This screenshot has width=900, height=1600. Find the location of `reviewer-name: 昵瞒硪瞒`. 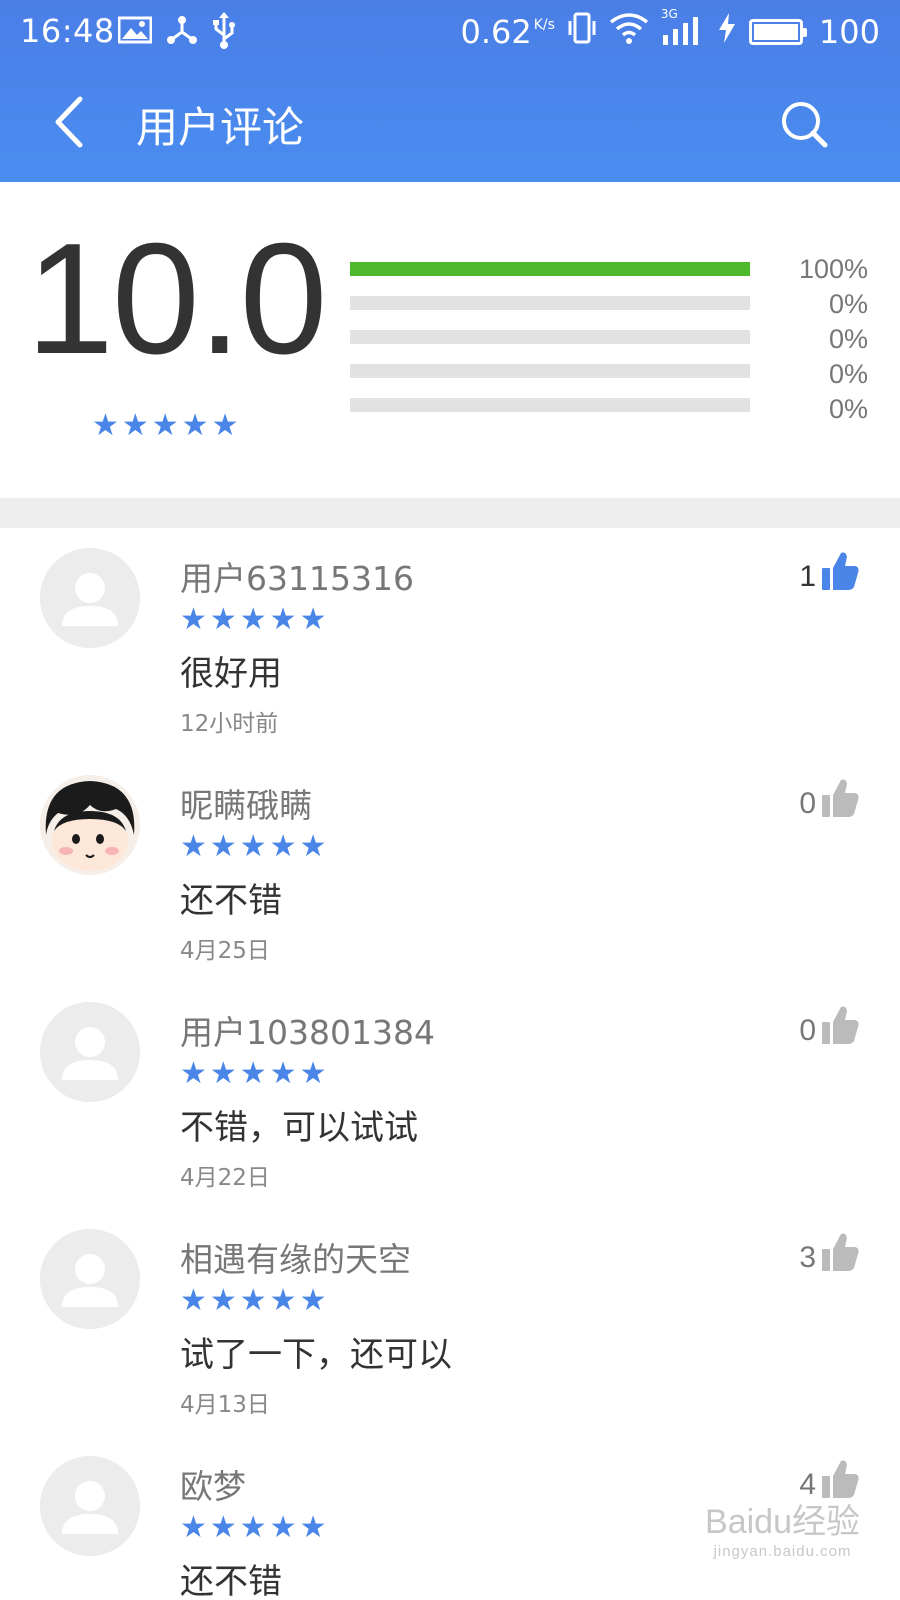

reviewer-name: 昵瞒硪瞒 is located at coordinates (246, 803).